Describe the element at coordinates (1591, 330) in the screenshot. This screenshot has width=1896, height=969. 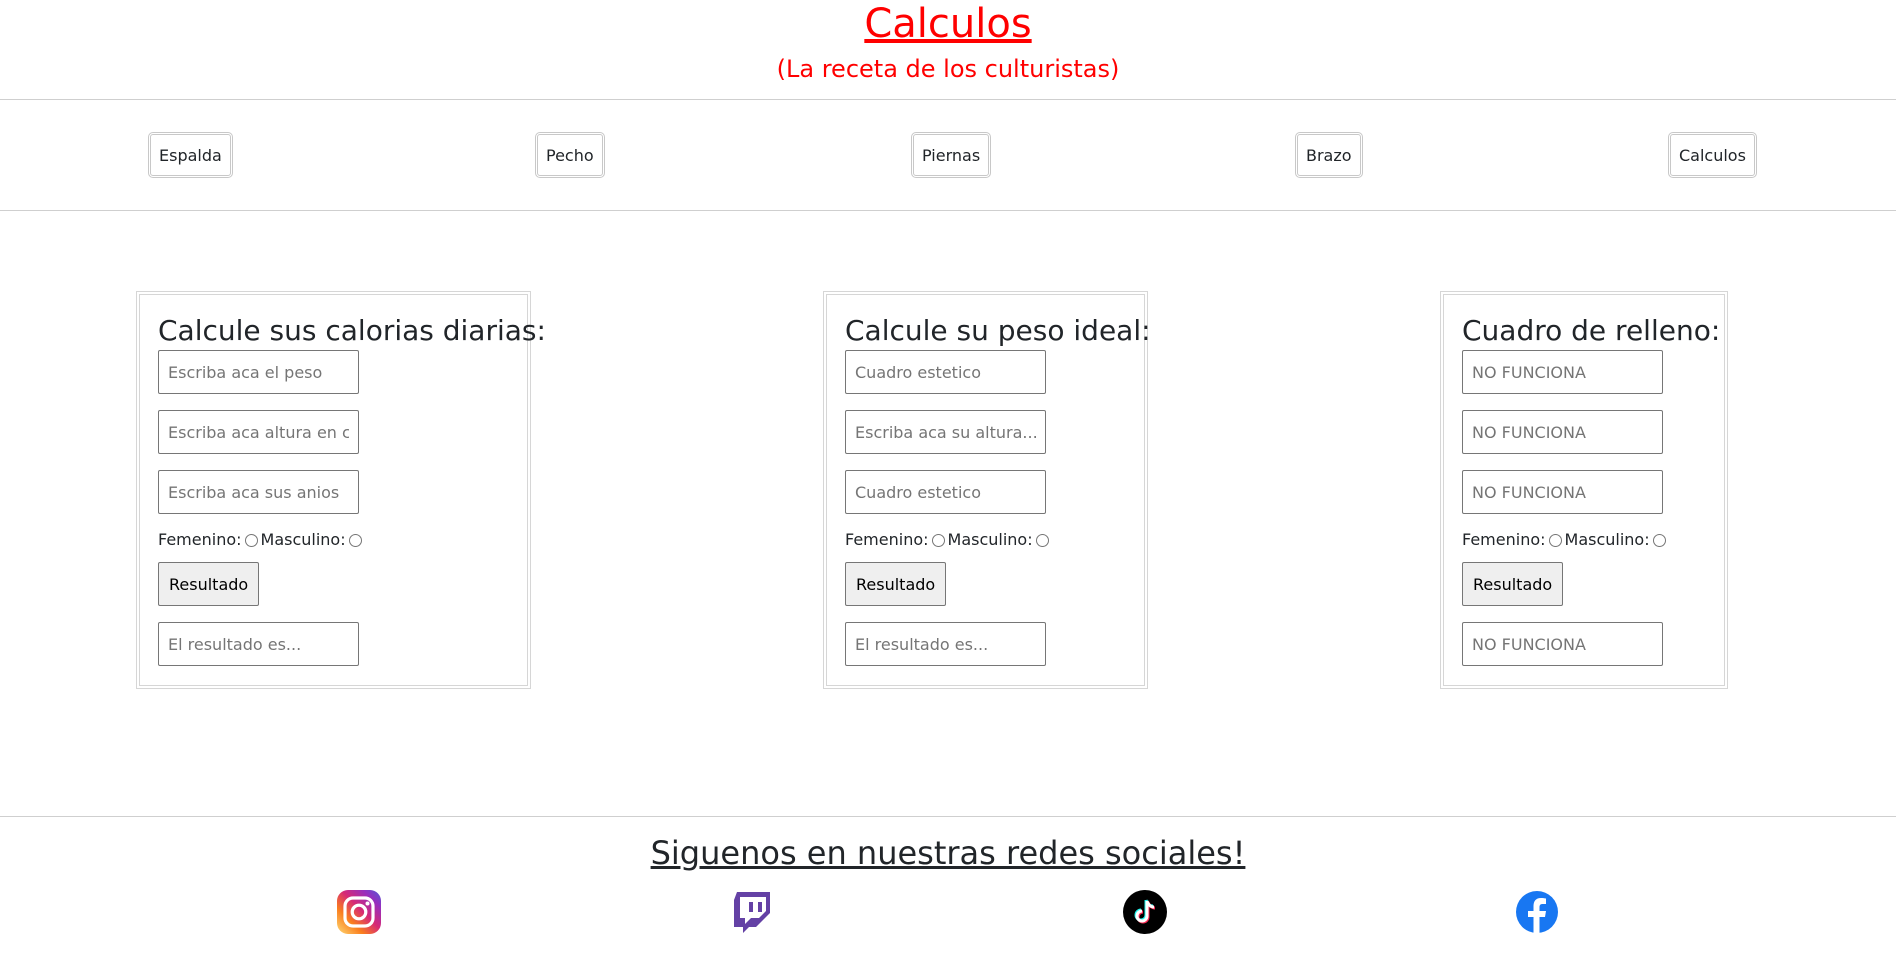
I see `card-title: Cuadro de relleno:` at that location.